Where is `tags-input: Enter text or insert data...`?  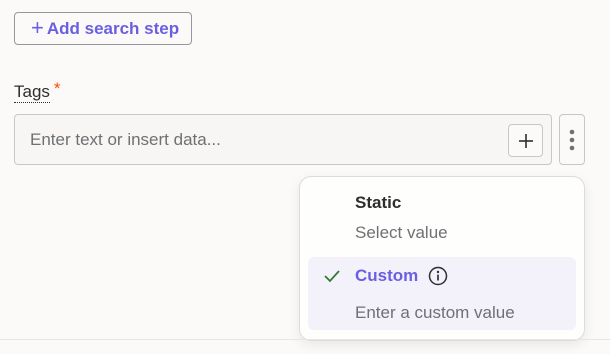
tags-input: Enter text or insert data... is located at coordinates (283, 139).